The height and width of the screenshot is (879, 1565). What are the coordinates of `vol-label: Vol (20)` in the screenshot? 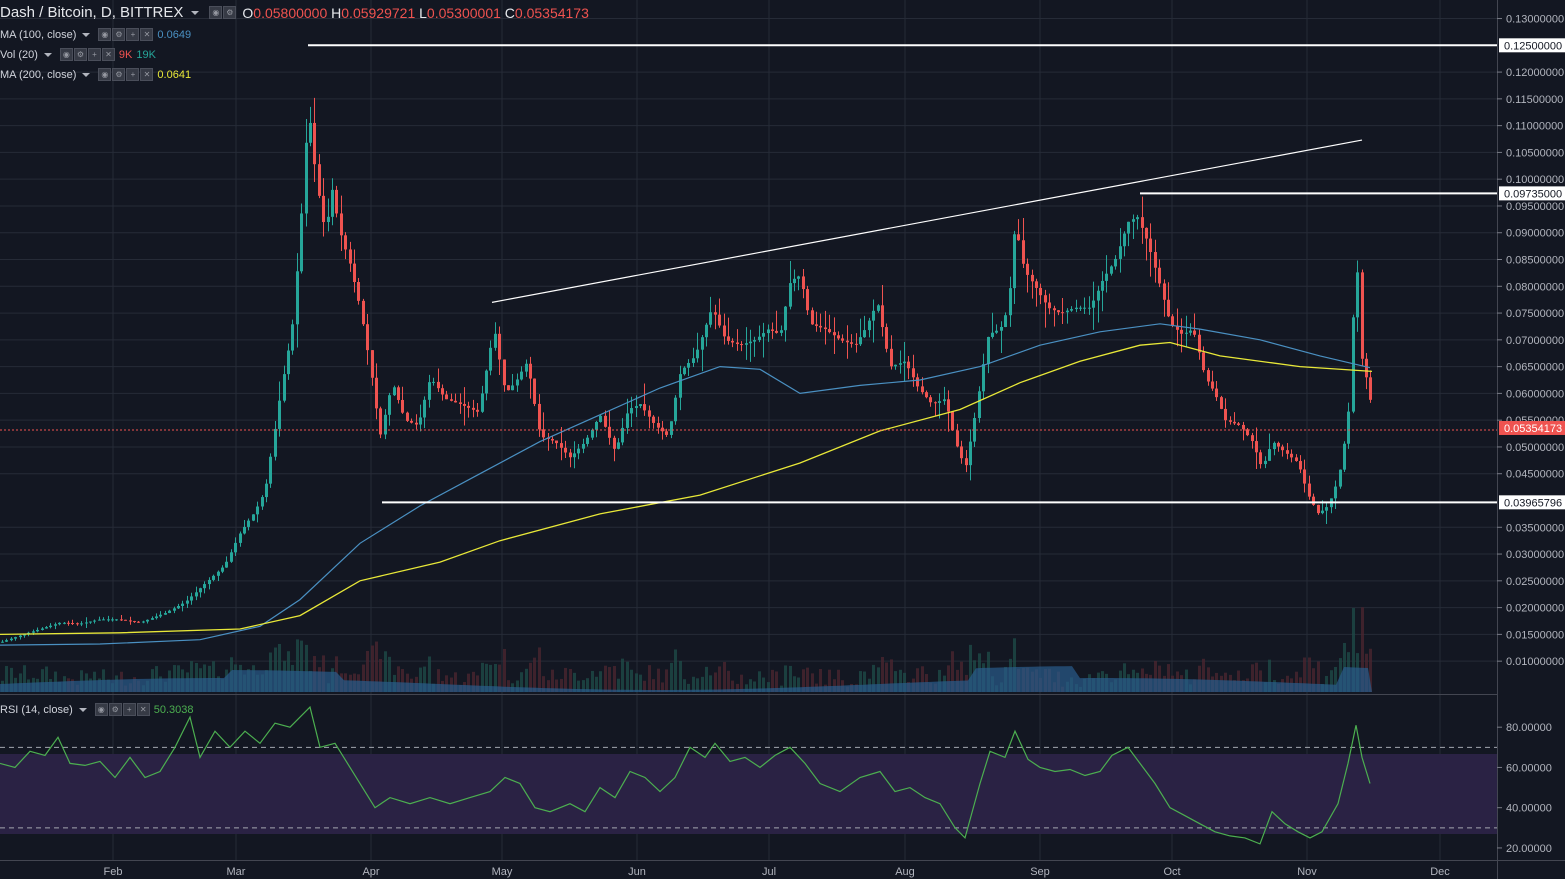 It's located at (19, 55).